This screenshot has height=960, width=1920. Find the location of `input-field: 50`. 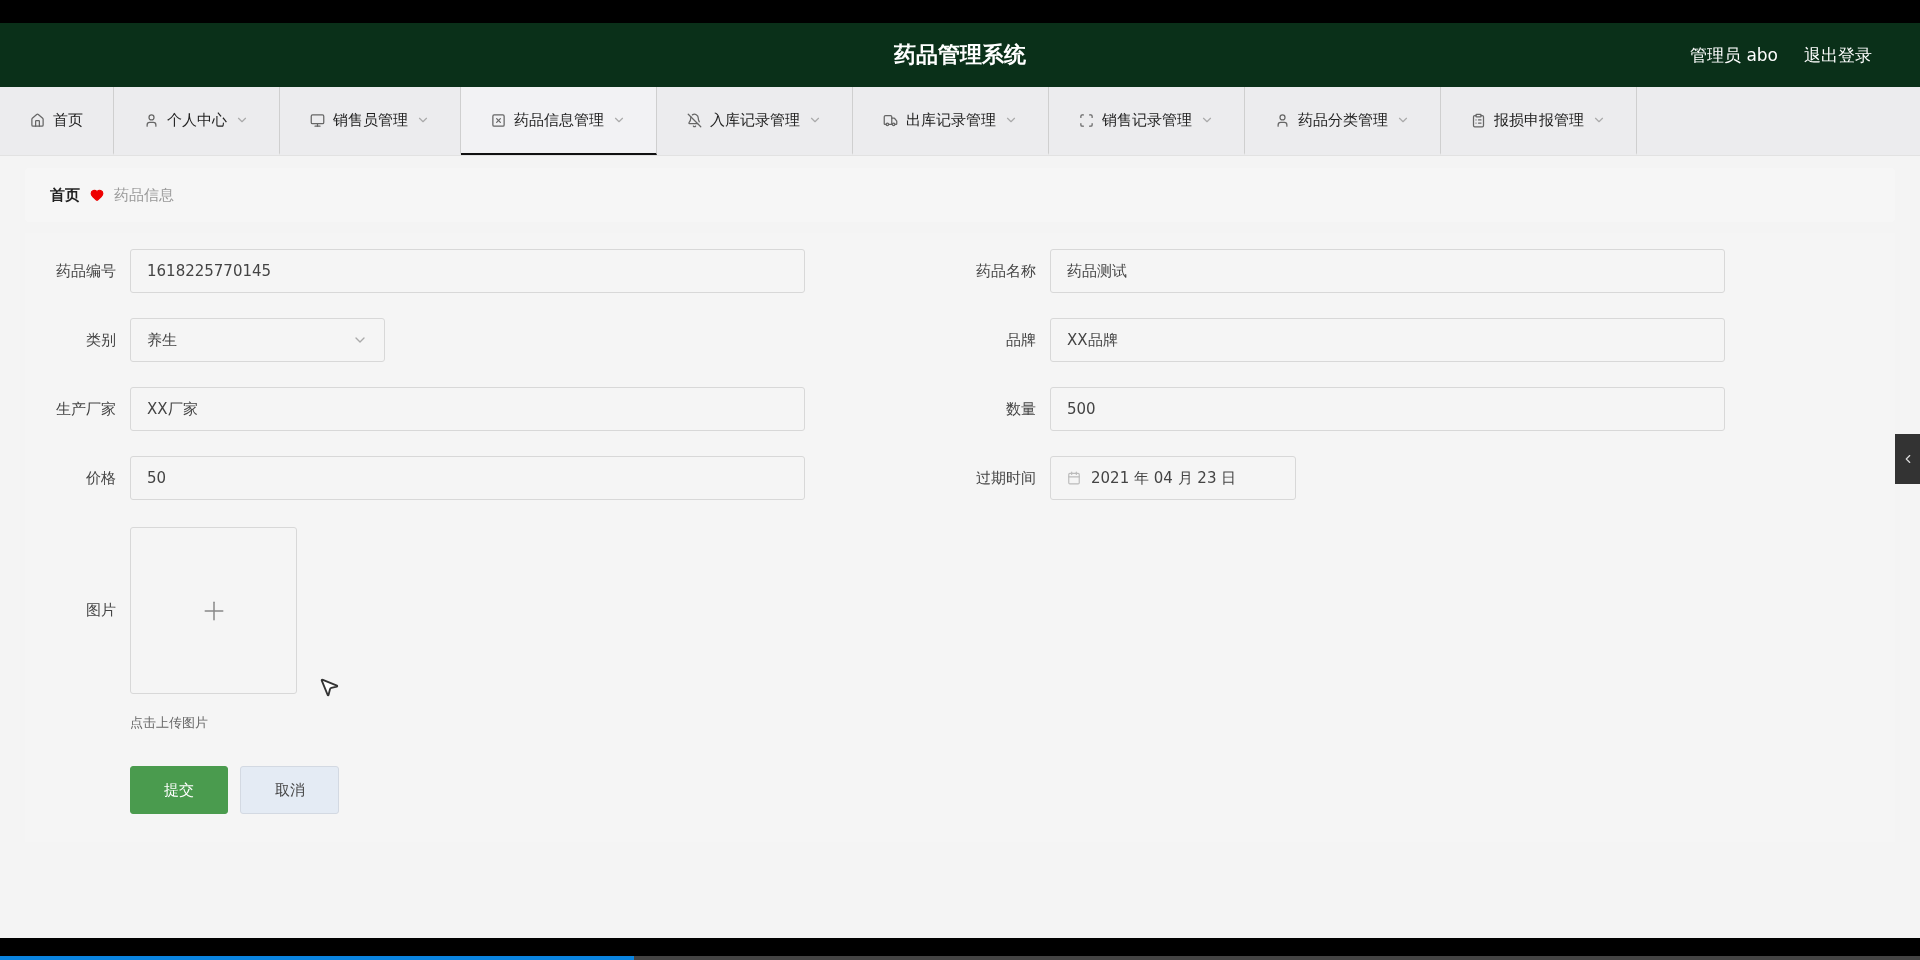

input-field: 50 is located at coordinates (467, 478).